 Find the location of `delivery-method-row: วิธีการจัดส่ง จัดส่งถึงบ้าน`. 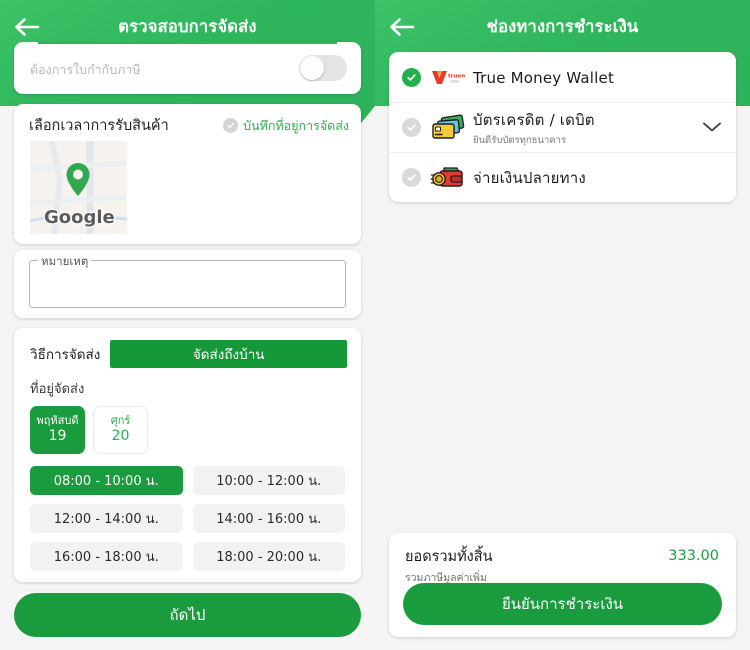

delivery-method-row: วิธีการจัดส่ง จัดส่งถึงบ้าน is located at coordinates (188, 354).